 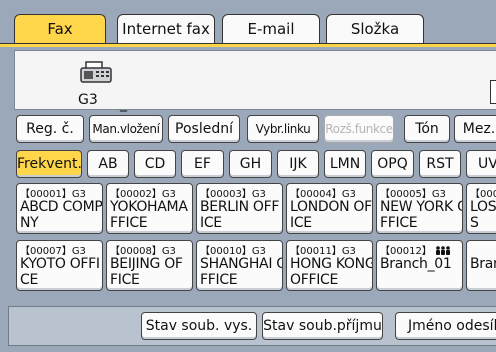 What do you see at coordinates (283, 129) in the screenshot?
I see `select-line-button: Vybr.linku` at bounding box center [283, 129].